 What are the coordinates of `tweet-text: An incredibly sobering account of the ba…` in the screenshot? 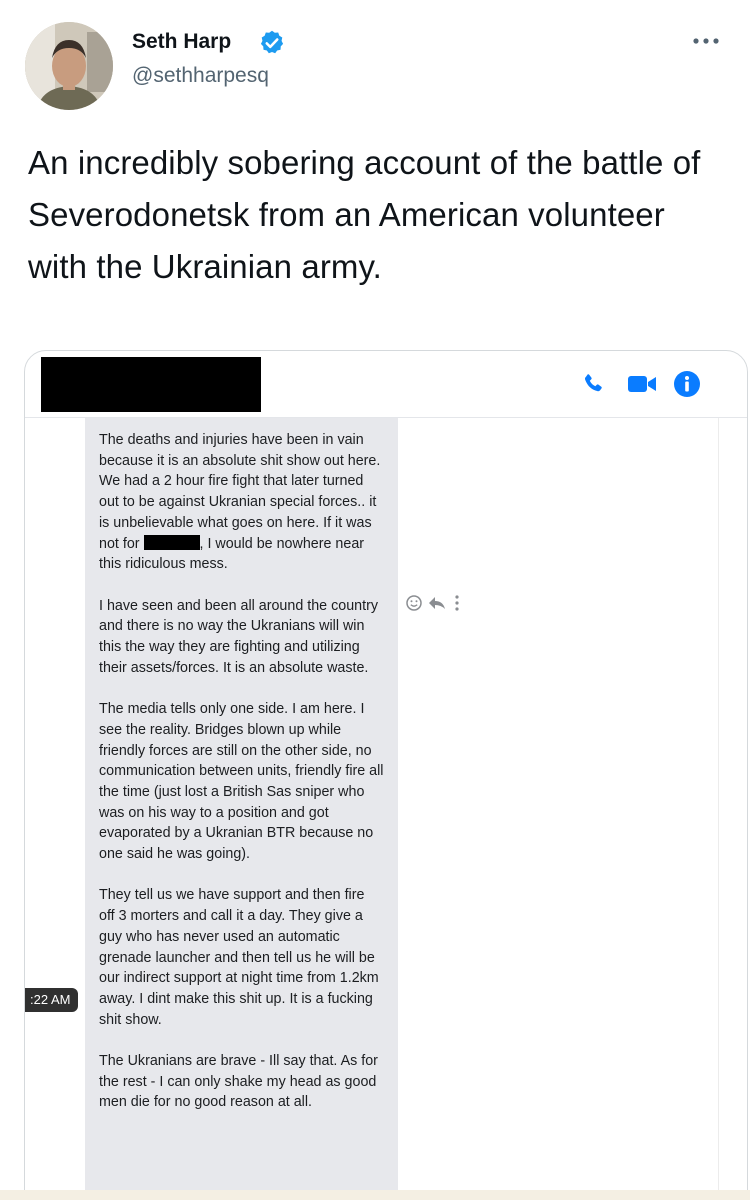 It's located at (364, 214).